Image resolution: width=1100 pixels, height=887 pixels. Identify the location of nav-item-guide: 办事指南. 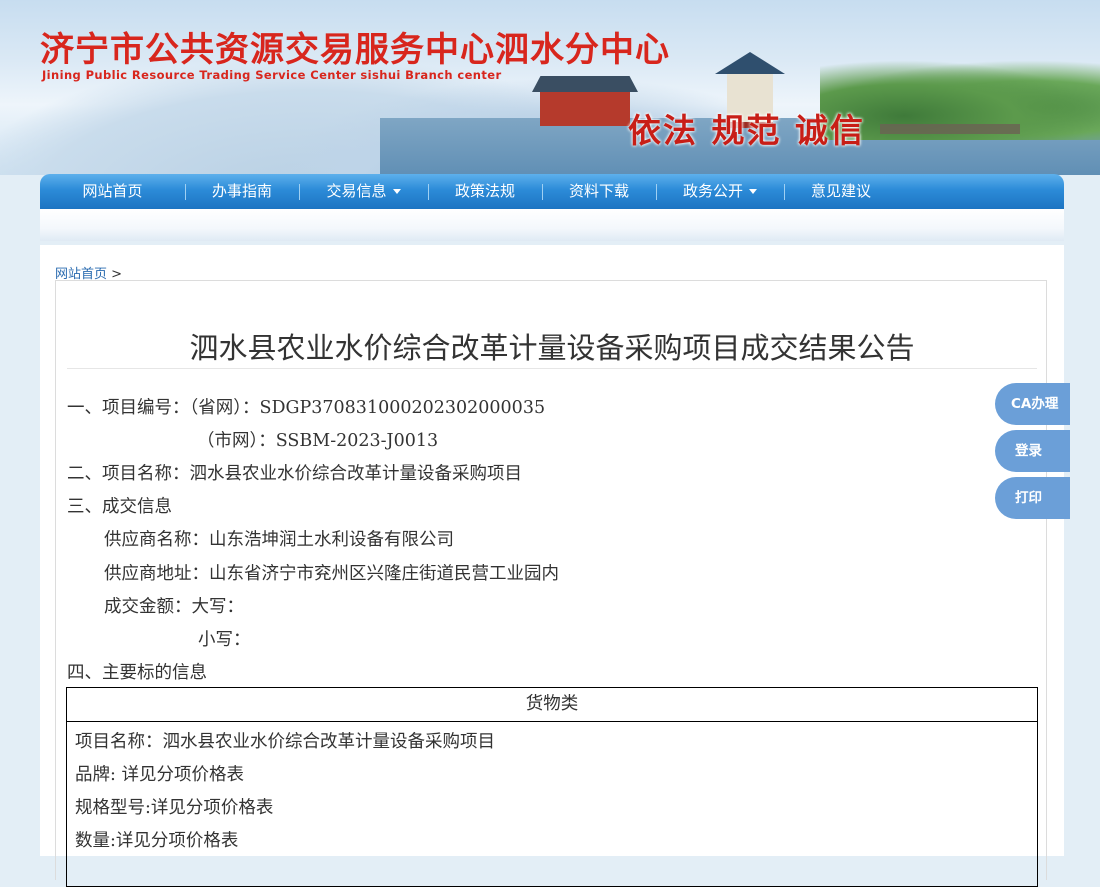
(242, 191).